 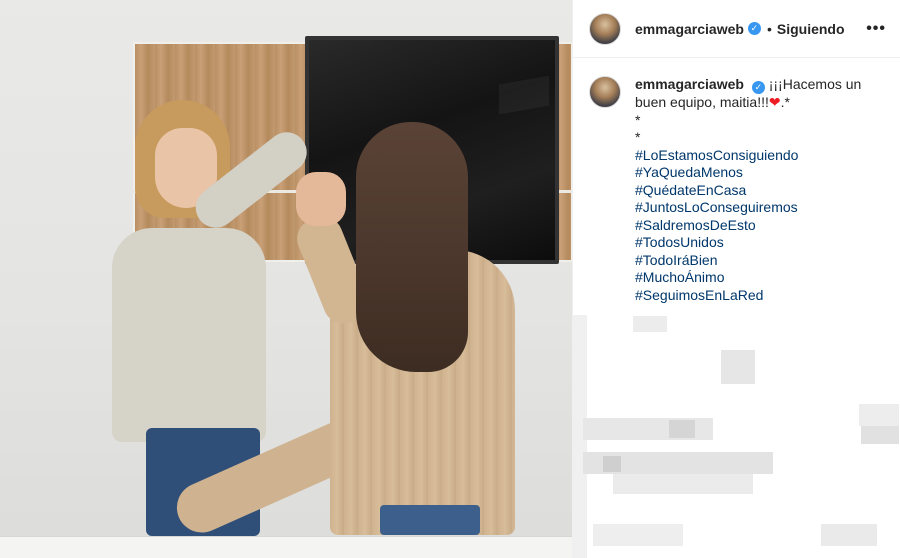 What do you see at coordinates (785, 102) in the screenshot?
I see `caption-suffix: .*` at bounding box center [785, 102].